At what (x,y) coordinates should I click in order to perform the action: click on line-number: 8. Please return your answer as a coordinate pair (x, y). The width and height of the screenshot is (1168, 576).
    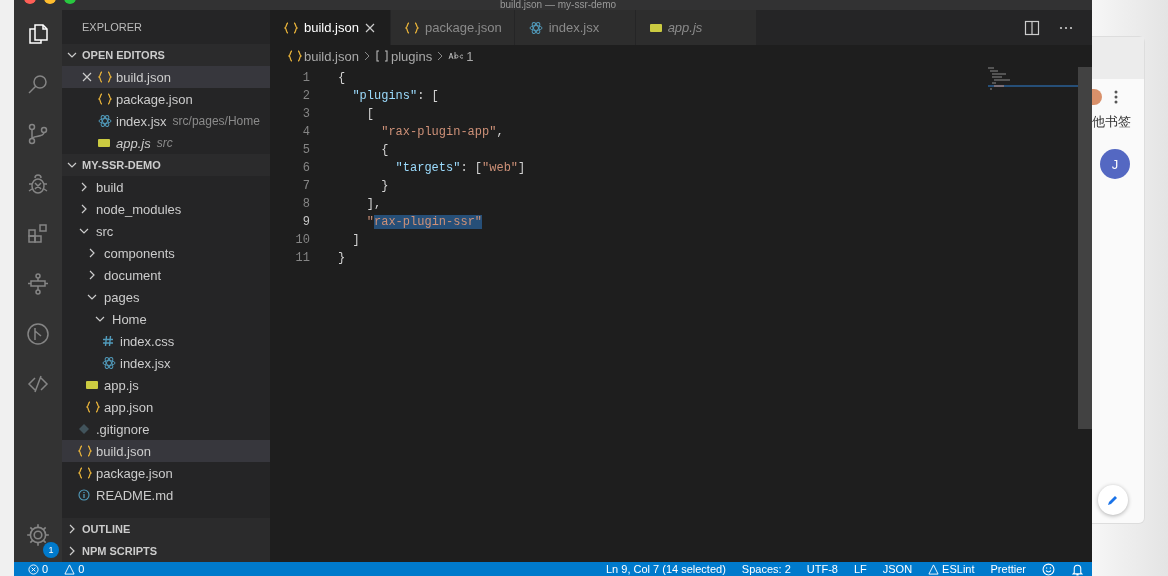
    Looking at the image, I should click on (305, 204).